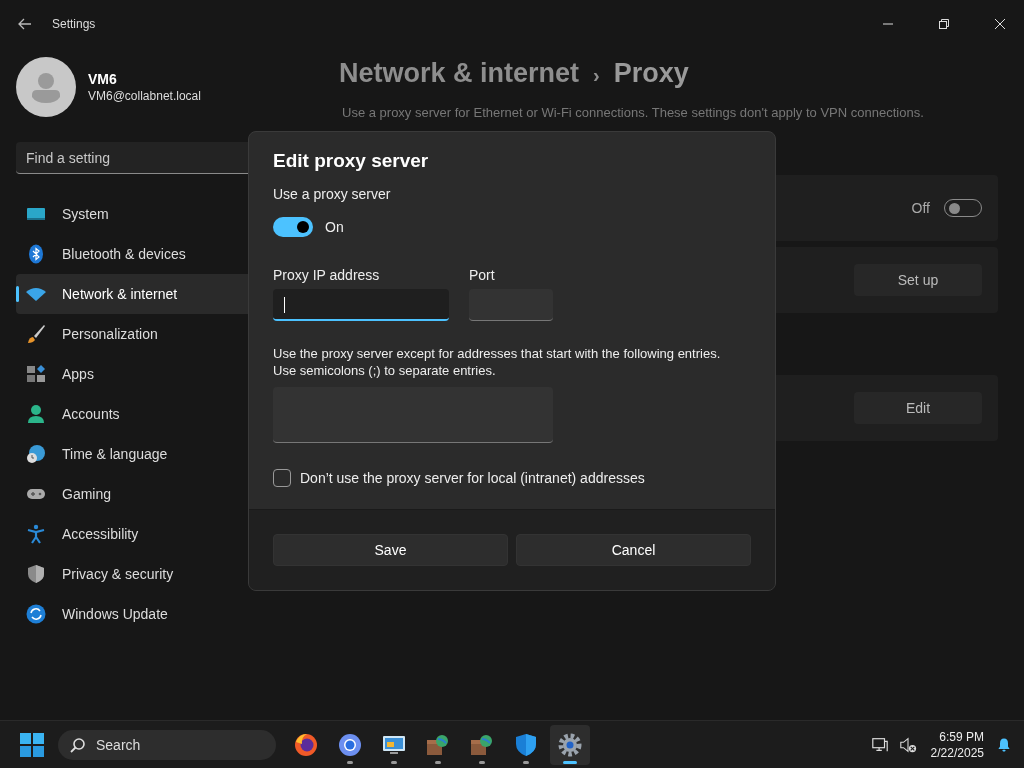  Describe the element at coordinates (36, 254) in the screenshot. I see `bluetooth-icon` at that location.